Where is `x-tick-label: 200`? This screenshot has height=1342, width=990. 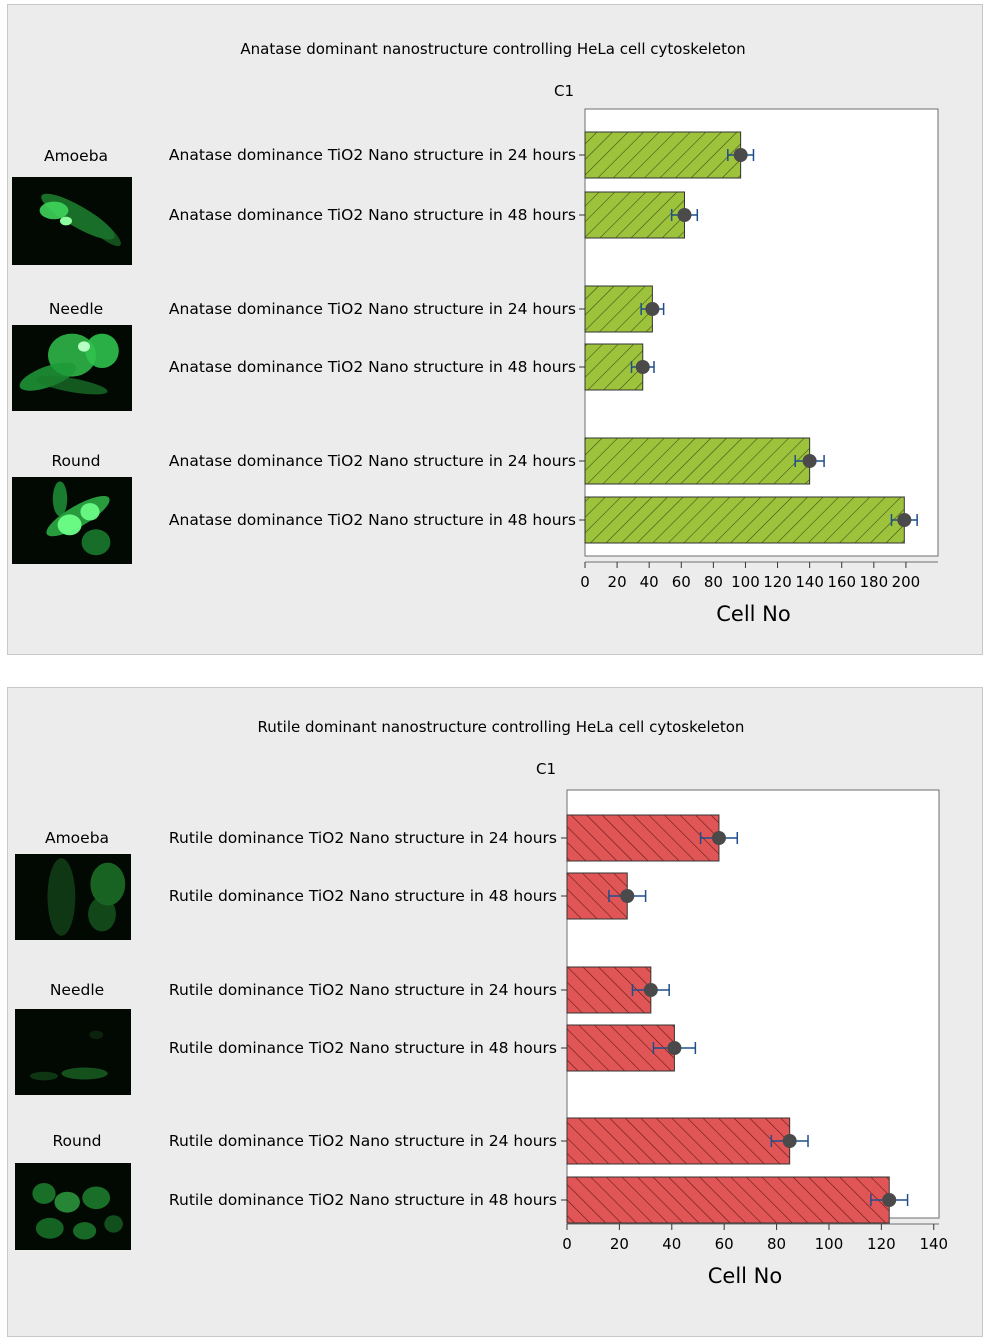
x-tick-label: 200 is located at coordinates (906, 582).